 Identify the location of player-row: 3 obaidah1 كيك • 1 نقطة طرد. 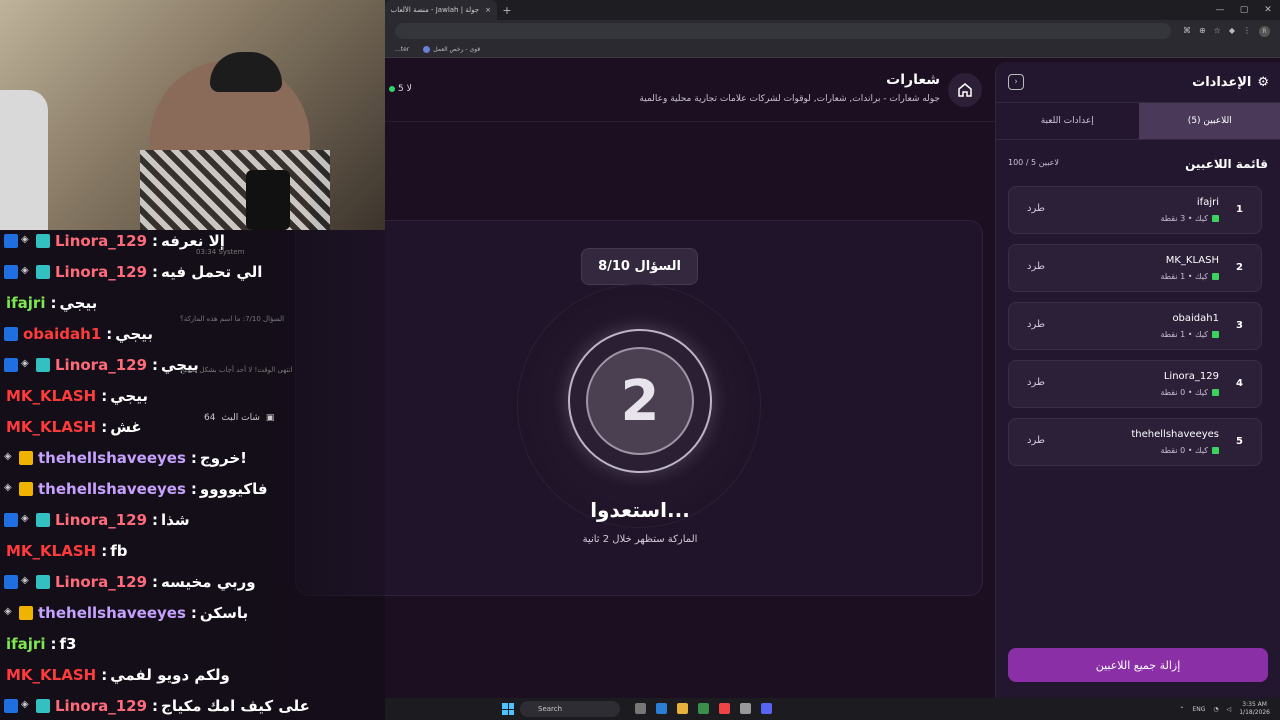
(1135, 326).